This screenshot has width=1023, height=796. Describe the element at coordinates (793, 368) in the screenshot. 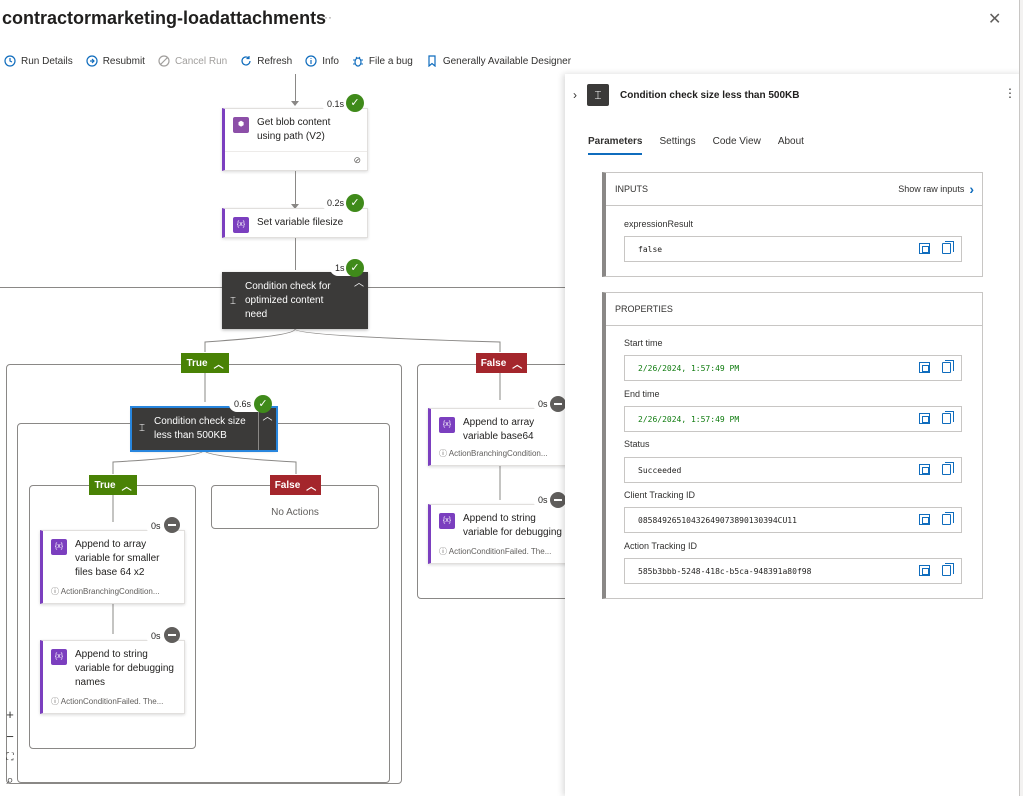

I see `start-time-field: 2/26/2024, 1:57:49 PM` at that location.